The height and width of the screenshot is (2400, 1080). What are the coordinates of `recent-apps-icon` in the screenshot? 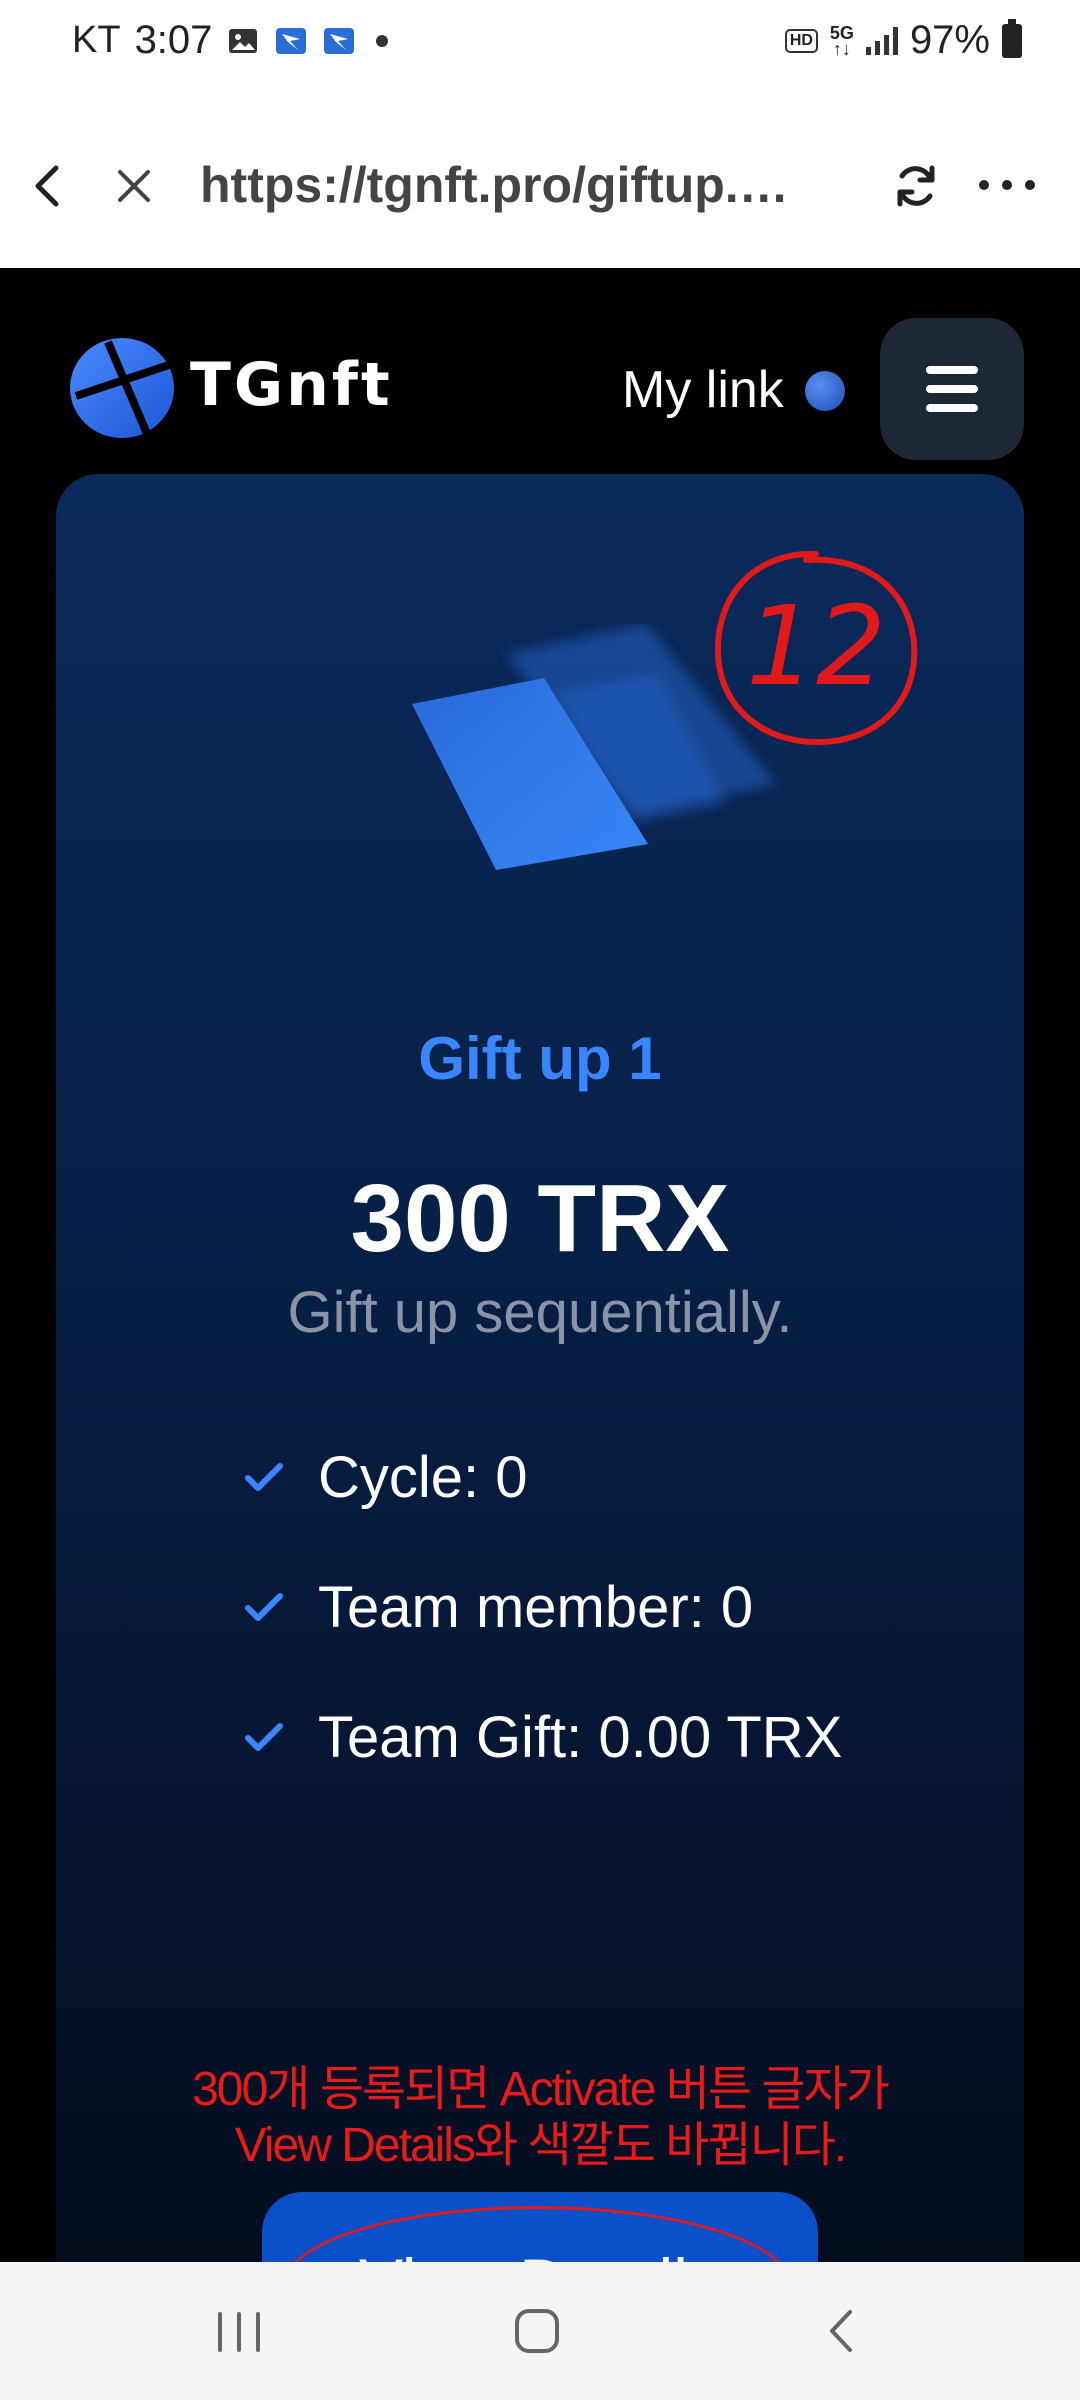 It's located at (239, 2332).